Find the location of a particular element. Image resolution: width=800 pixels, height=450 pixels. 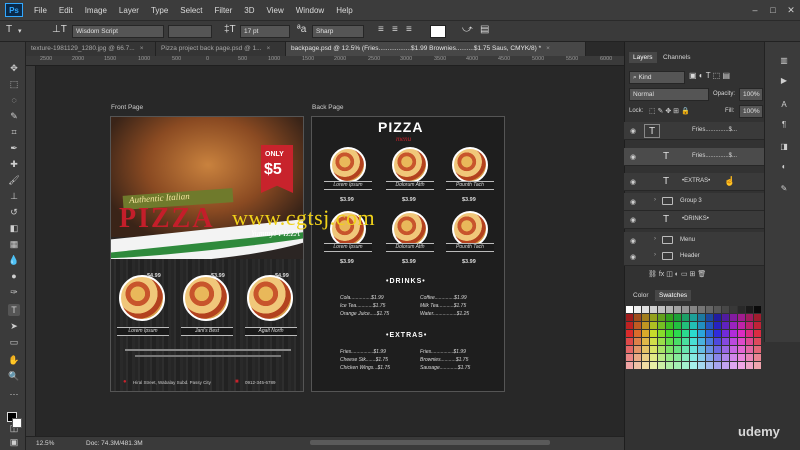

font-size-select: 17 pt is located at coordinates (265, 31).